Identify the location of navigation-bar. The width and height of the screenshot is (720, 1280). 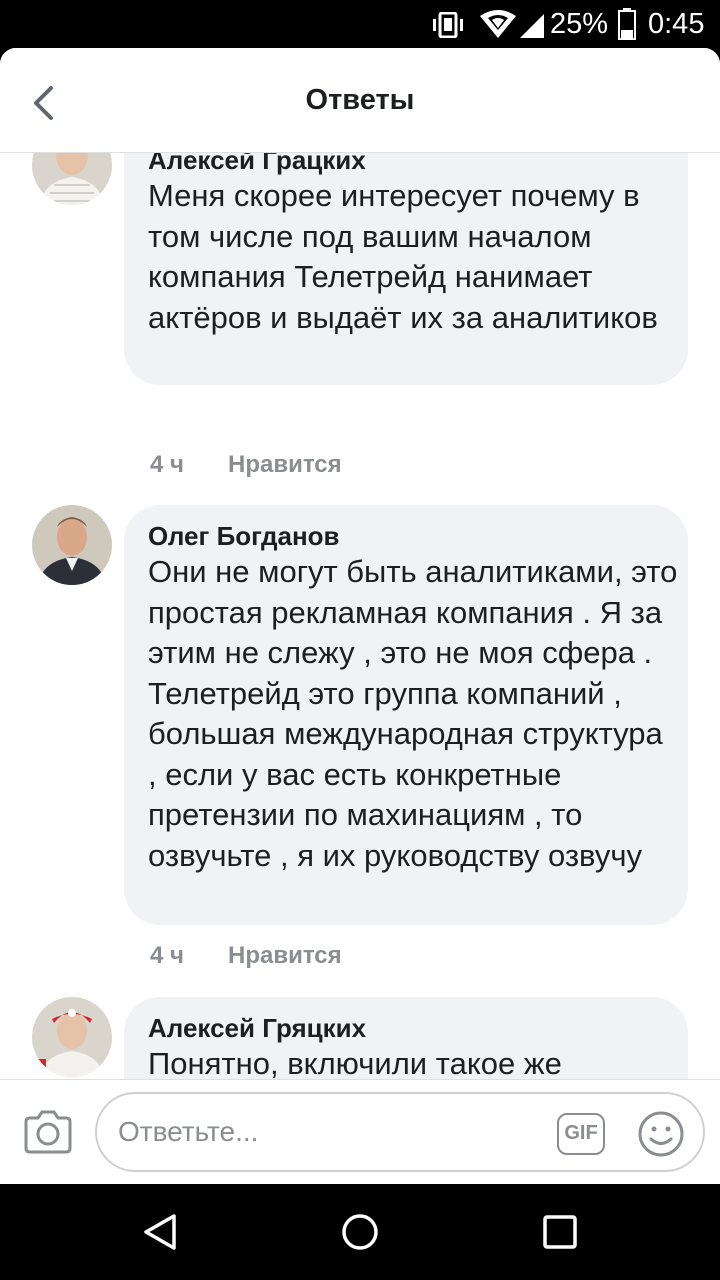
(360, 1232).